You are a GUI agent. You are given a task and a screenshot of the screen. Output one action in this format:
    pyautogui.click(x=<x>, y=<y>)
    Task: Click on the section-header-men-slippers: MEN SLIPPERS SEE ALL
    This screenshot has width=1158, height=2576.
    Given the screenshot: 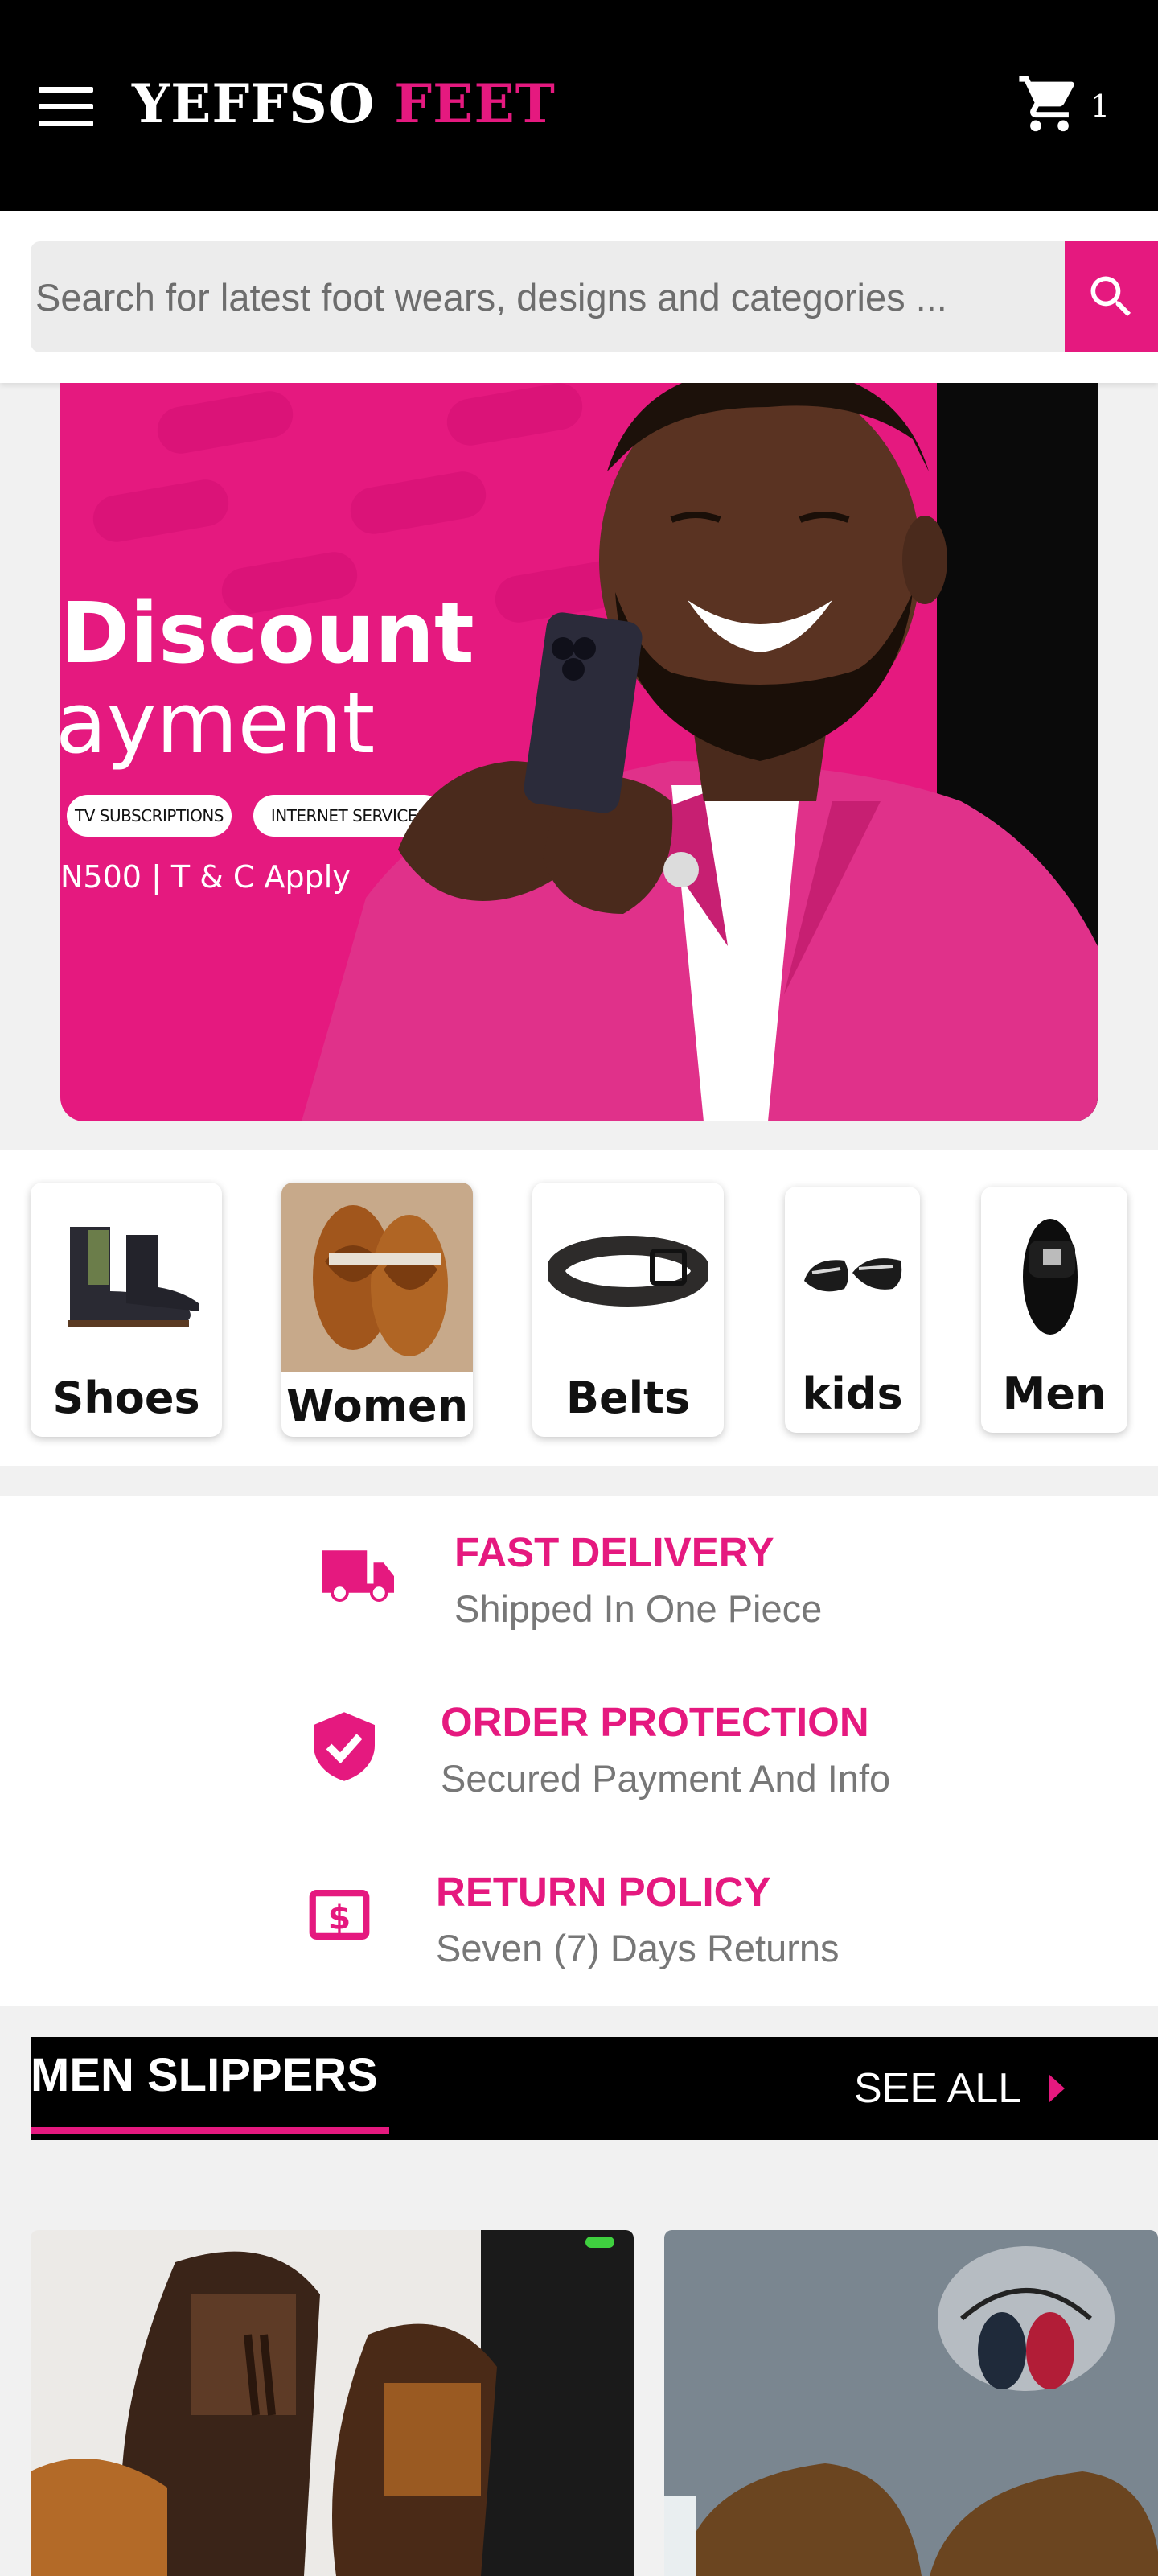 What is the action you would take?
    pyautogui.click(x=594, y=2088)
    